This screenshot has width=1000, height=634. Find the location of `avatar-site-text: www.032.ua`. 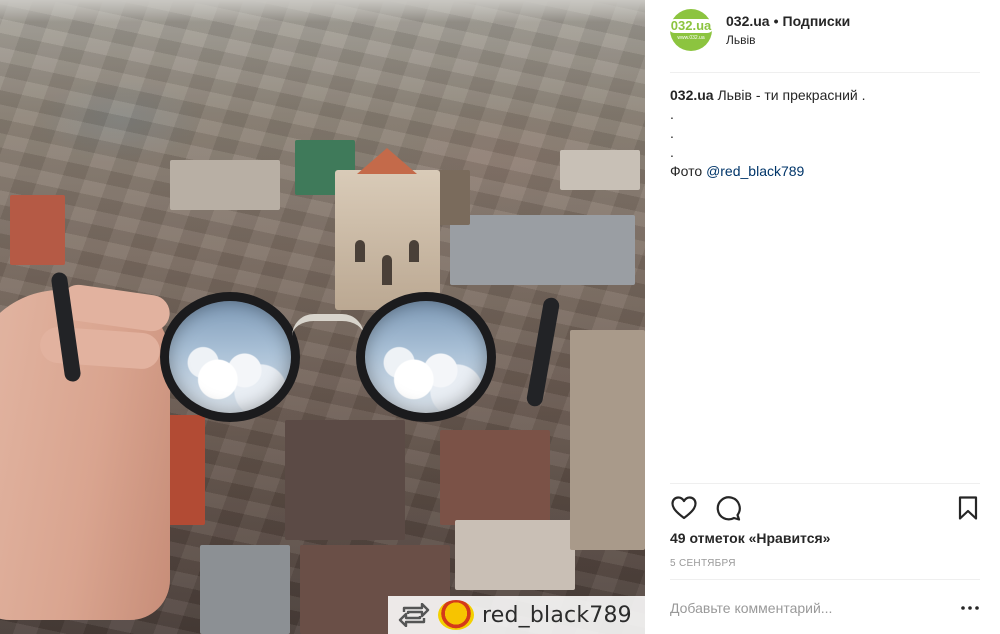

avatar-site-text: www.032.ua is located at coordinates (691, 38).